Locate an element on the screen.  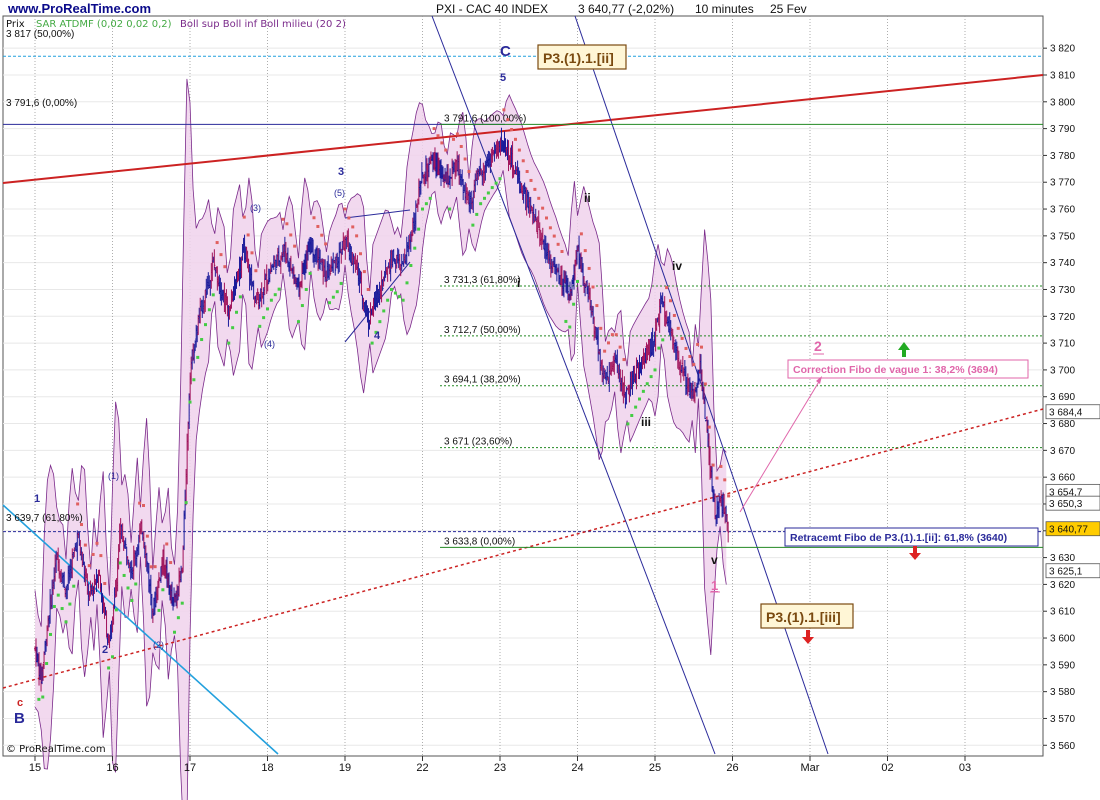
price-level-label: 3 640,77 is located at coordinates (1068, 530).